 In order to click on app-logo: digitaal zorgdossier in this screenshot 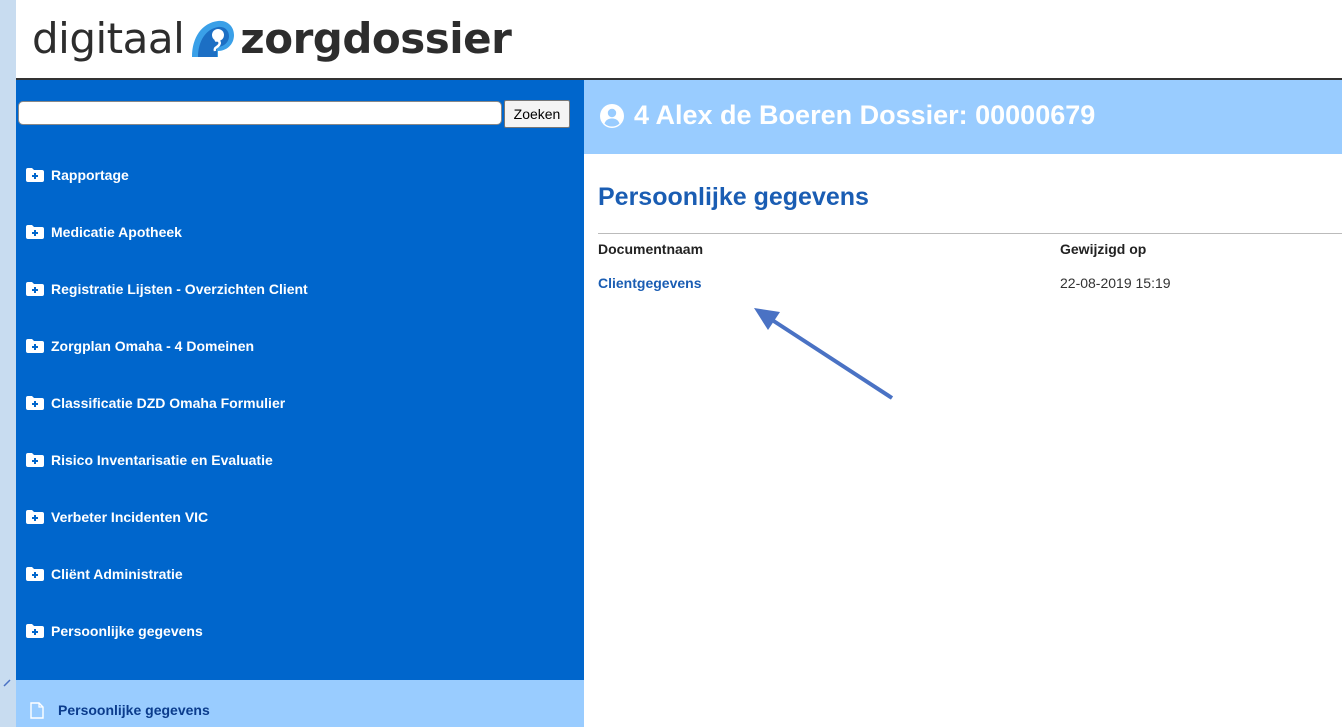, I will do `click(272, 38)`.